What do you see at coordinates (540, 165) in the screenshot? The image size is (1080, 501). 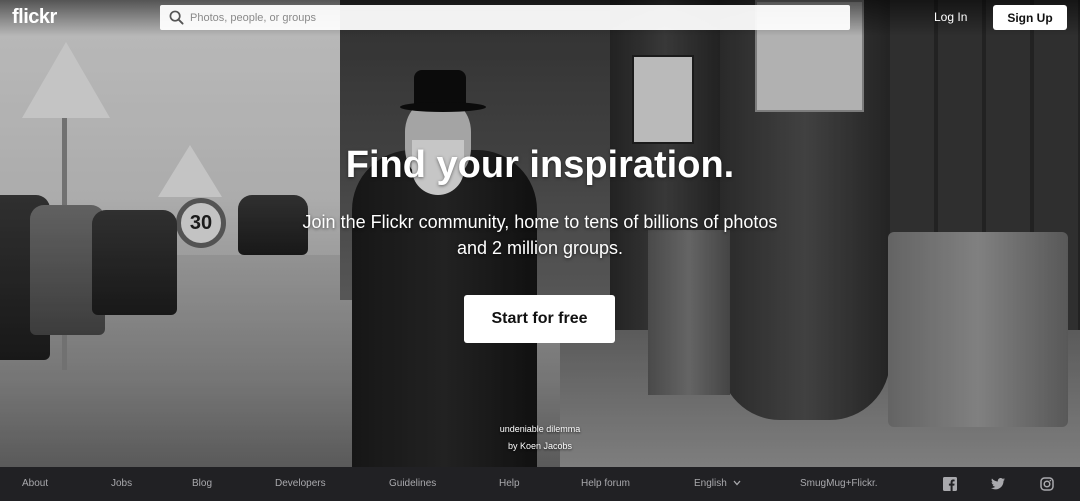 I see `hero-title: Find your inspiration.` at bounding box center [540, 165].